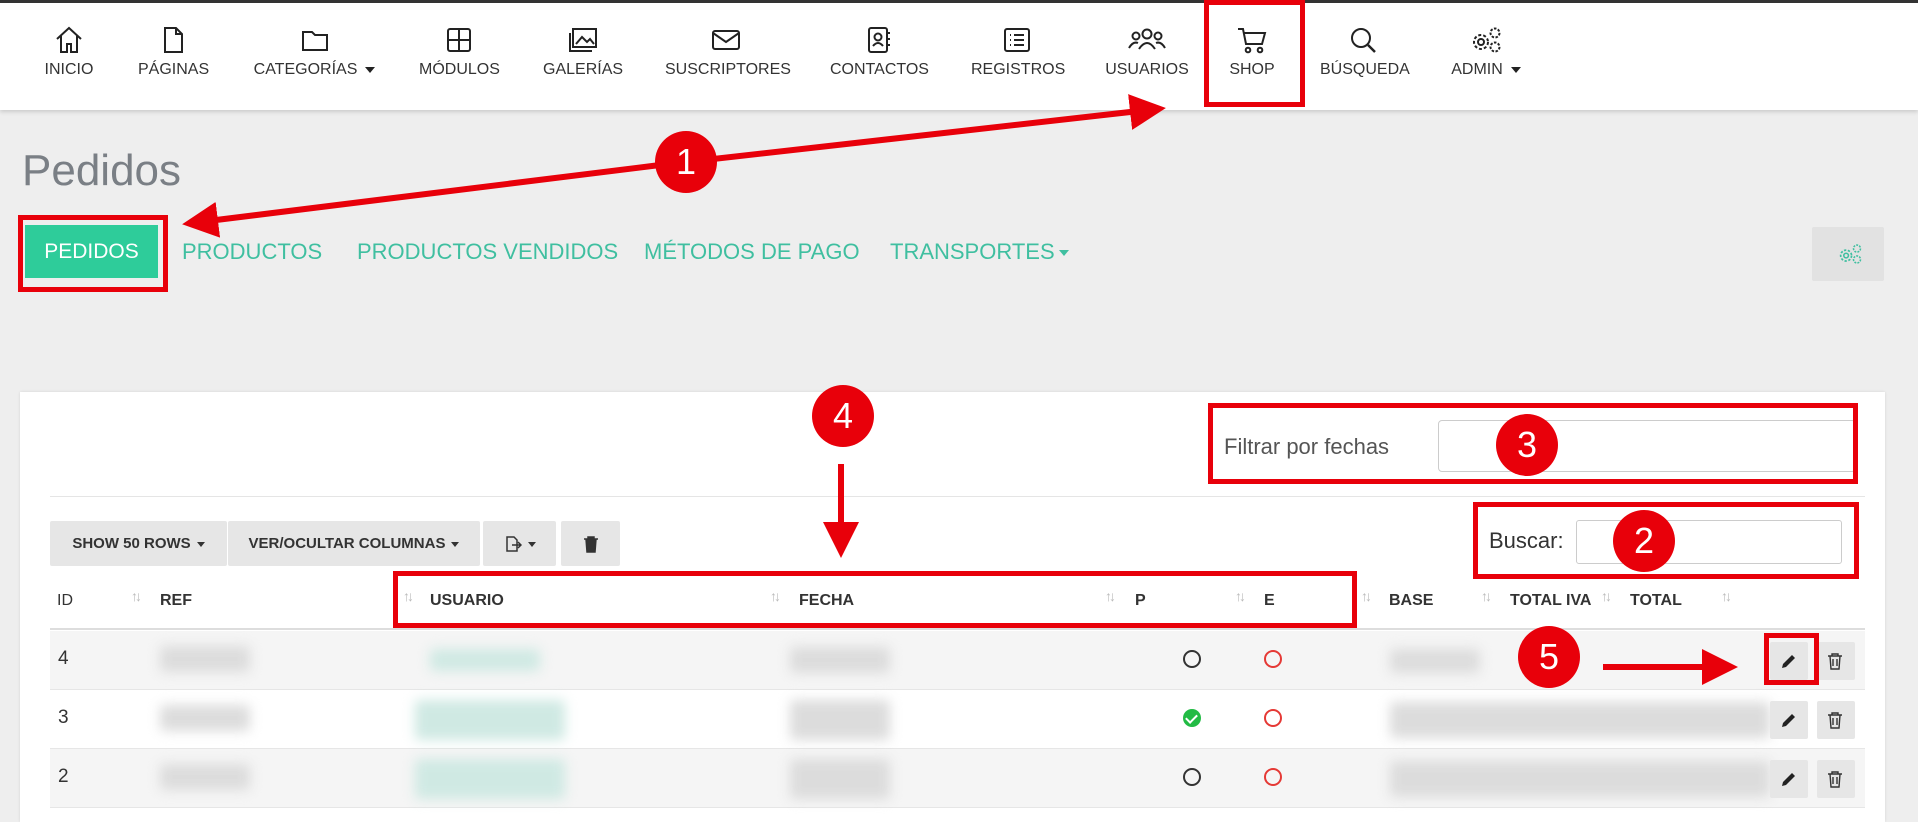  I want to click on column-header-e: E, so click(1269, 601).